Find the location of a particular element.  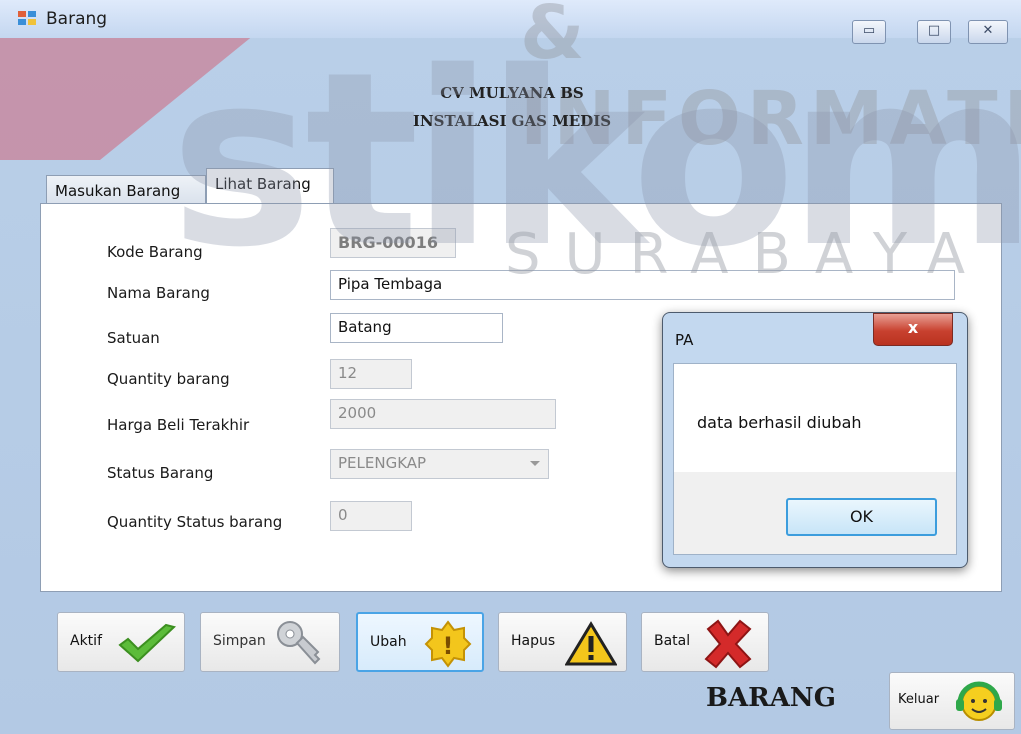

dialog-close-button: x is located at coordinates (913, 329).